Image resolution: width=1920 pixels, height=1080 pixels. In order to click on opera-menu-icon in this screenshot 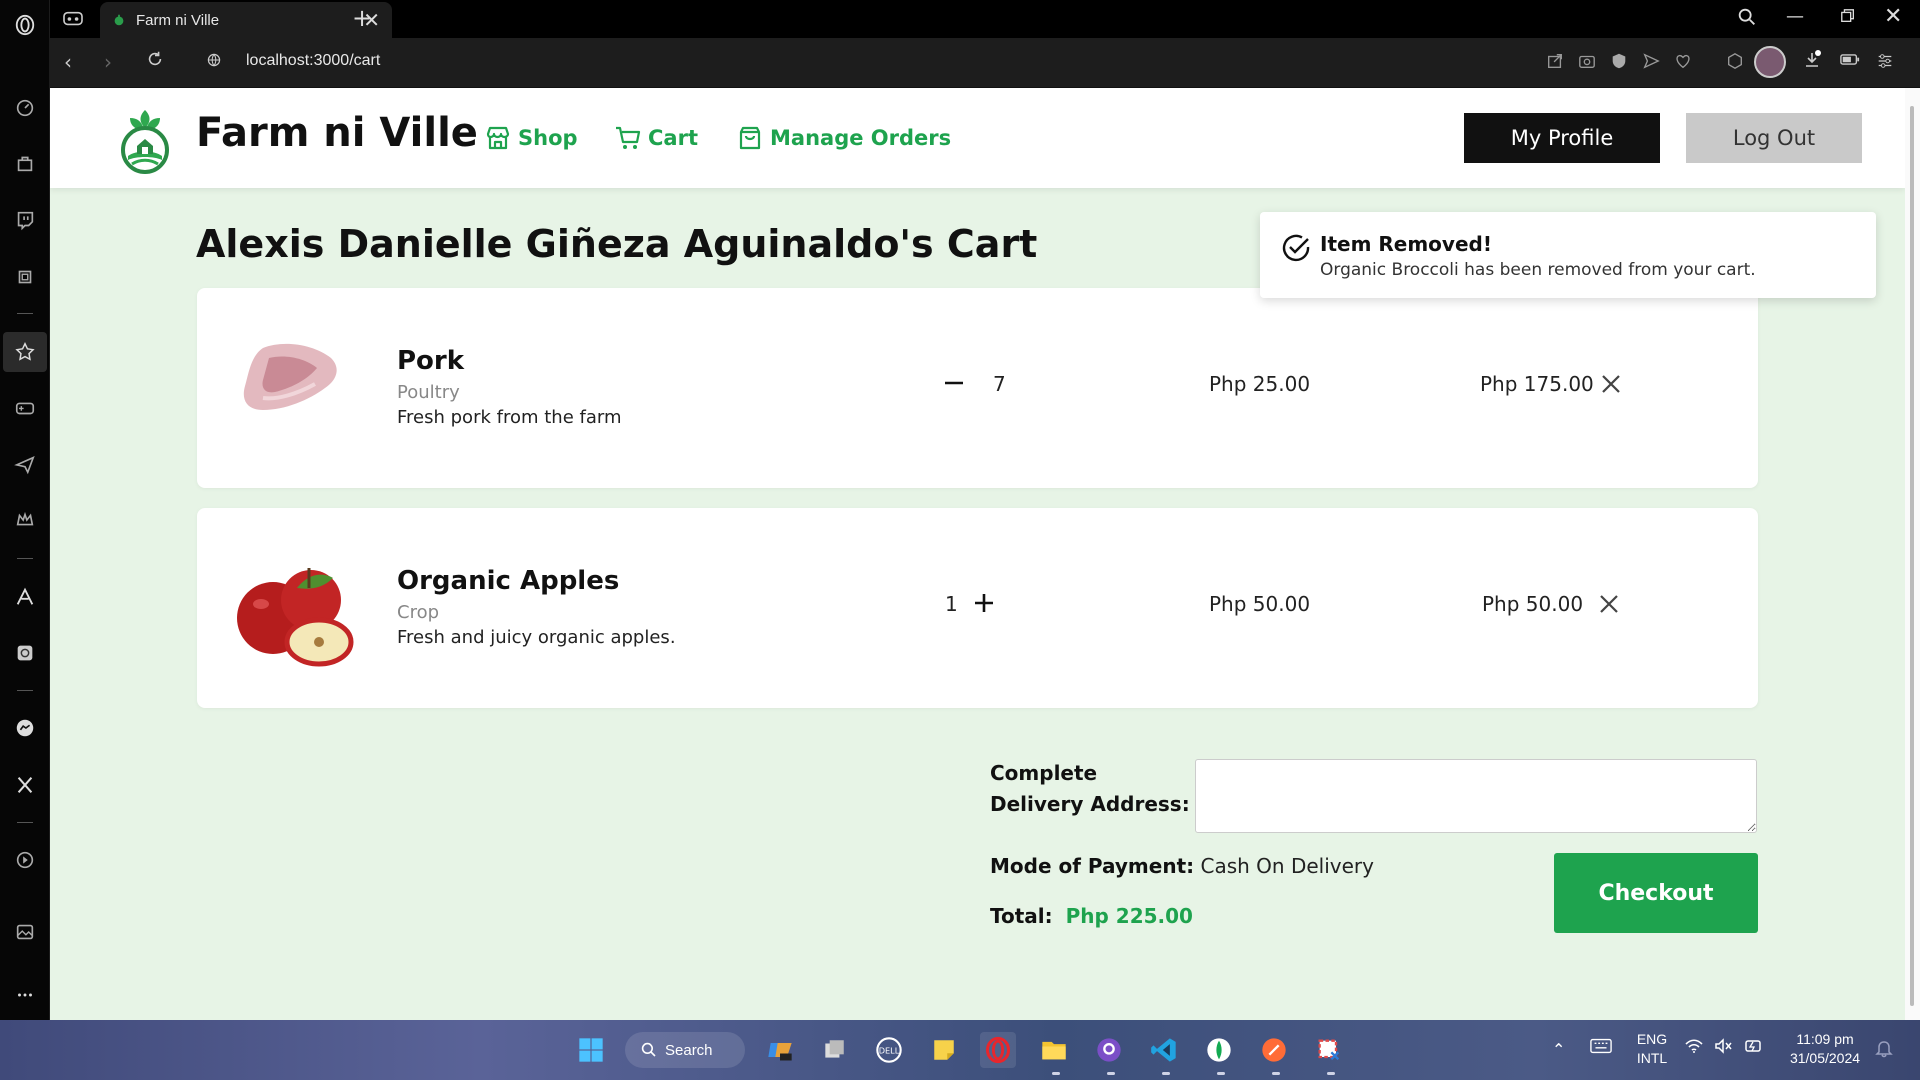, I will do `click(25, 25)`.